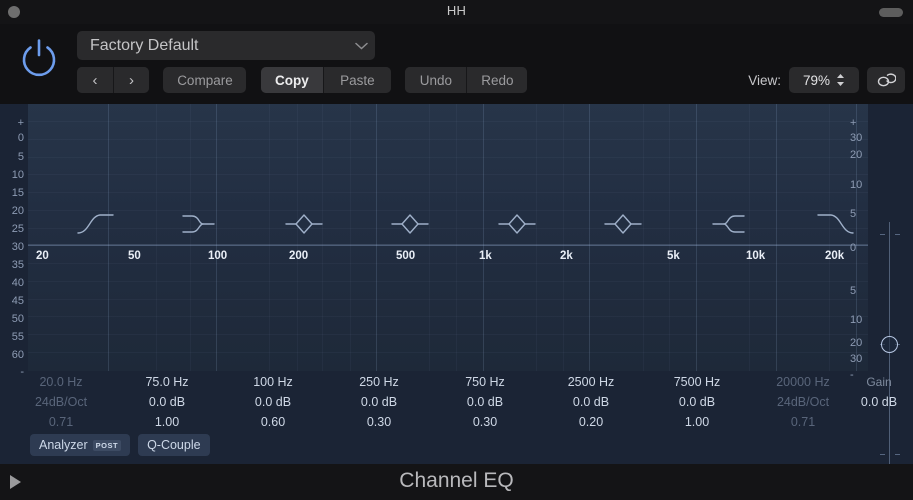  Describe the element at coordinates (17, 265) in the screenshot. I see `db-tick: 35` at that location.